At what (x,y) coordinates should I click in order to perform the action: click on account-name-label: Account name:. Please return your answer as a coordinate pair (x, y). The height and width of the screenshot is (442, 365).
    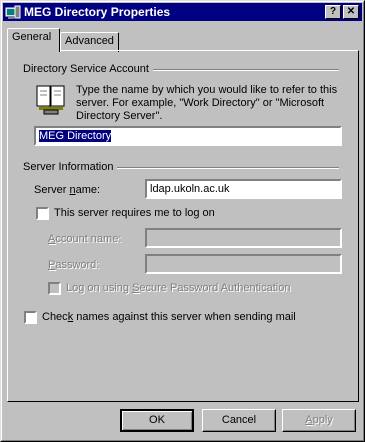
    Looking at the image, I should click on (85, 239).